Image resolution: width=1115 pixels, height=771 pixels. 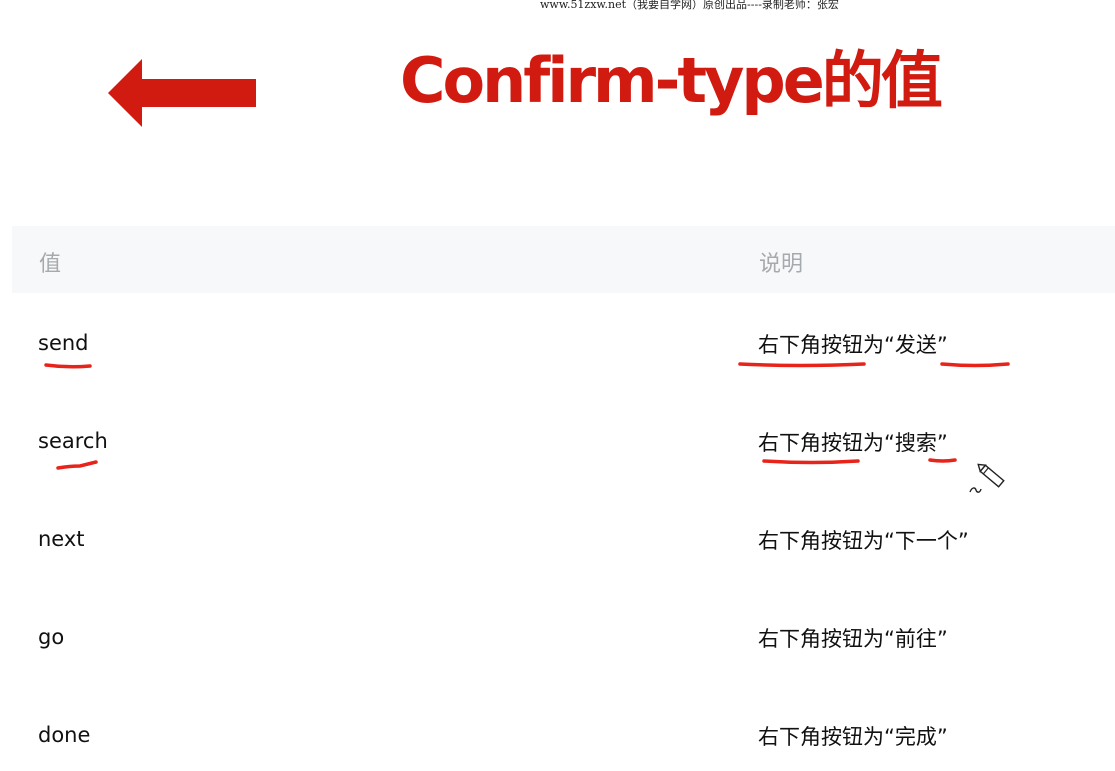 What do you see at coordinates (863, 541) in the screenshot?
I see `row-description: 右下角按钮为“下一个”` at bounding box center [863, 541].